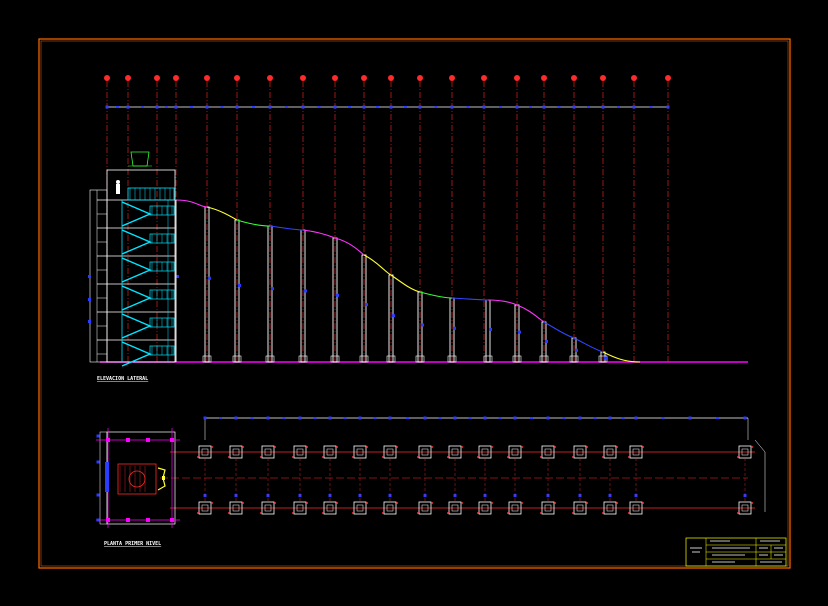 Image resolution: width=828 pixels, height=606 pixels. I want to click on yellow-marker, so click(163, 478).